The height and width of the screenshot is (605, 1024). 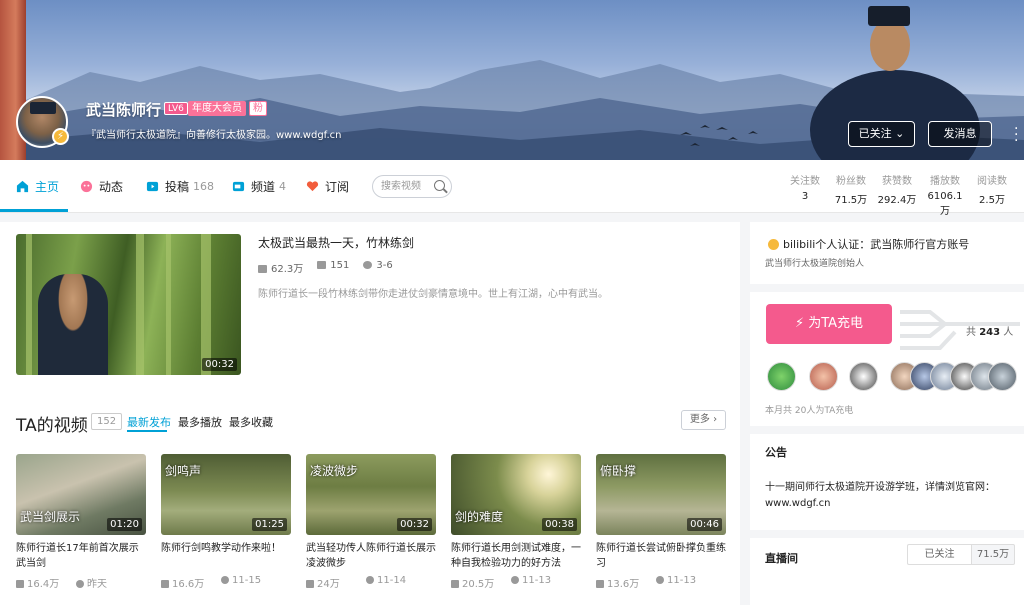 I want to click on featured-video-meta: 62.3万 151 3-6, so click(x=325, y=267).